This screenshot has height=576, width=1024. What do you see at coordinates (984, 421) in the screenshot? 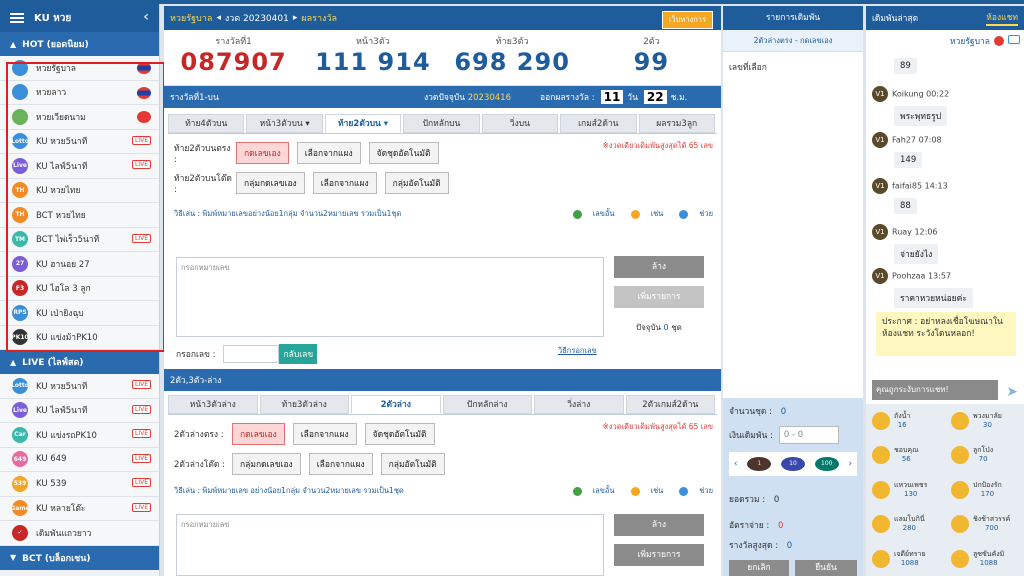
I see `gift-item: พวงมาลัย 30` at bounding box center [984, 421].